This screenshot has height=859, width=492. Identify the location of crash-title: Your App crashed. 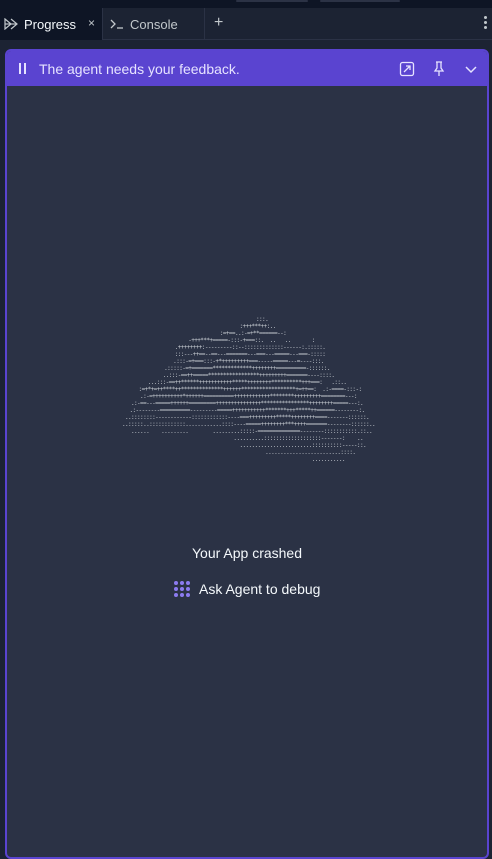
(246, 553).